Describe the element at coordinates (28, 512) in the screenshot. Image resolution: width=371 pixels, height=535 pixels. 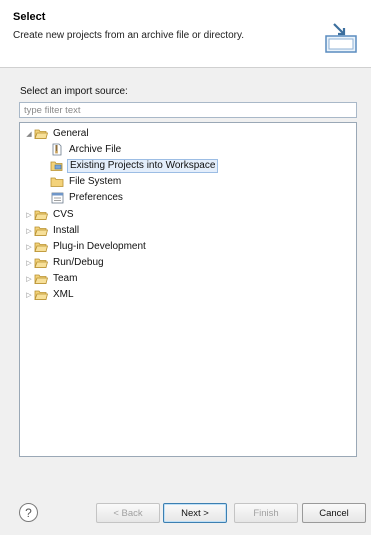
I see `help-button: ?` at that location.